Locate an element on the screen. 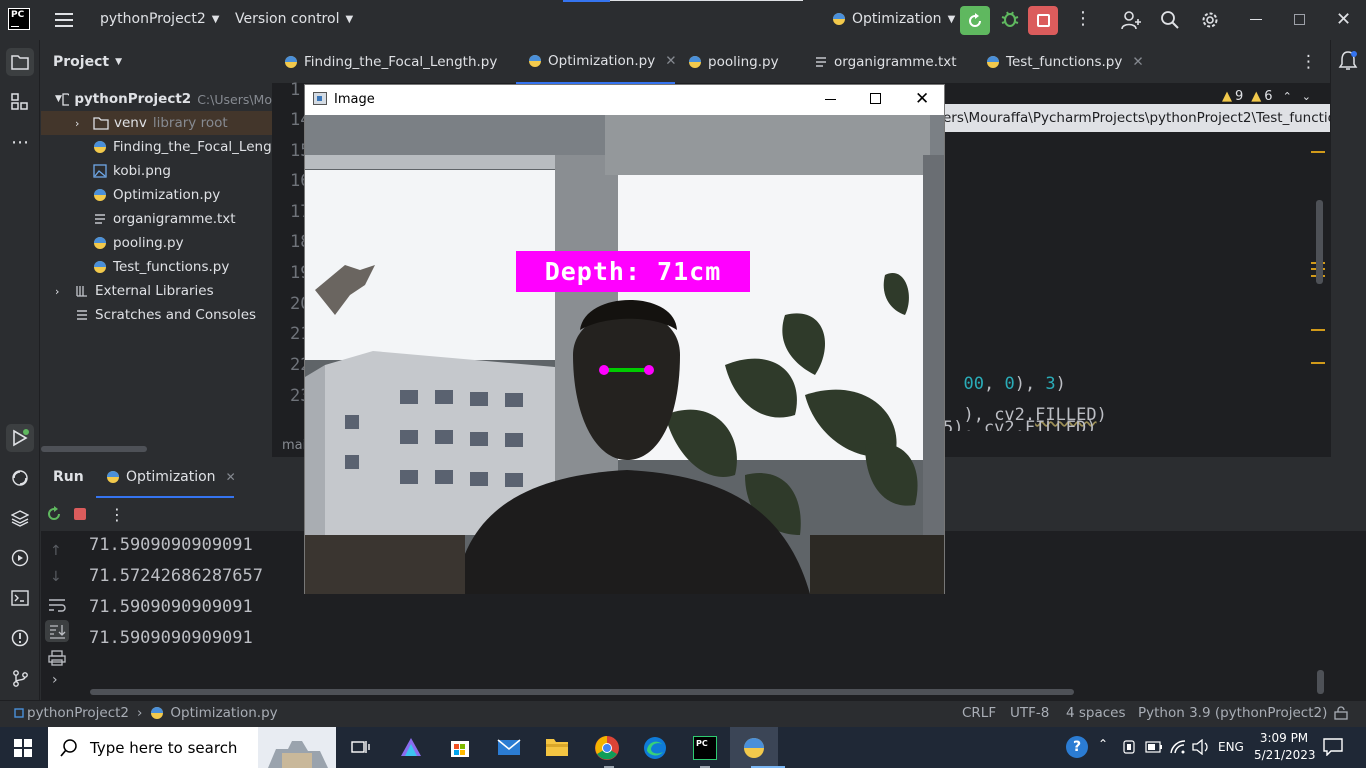 This screenshot has height=768, width=1366. tree-item-venv: › venv library root is located at coordinates (156, 123).